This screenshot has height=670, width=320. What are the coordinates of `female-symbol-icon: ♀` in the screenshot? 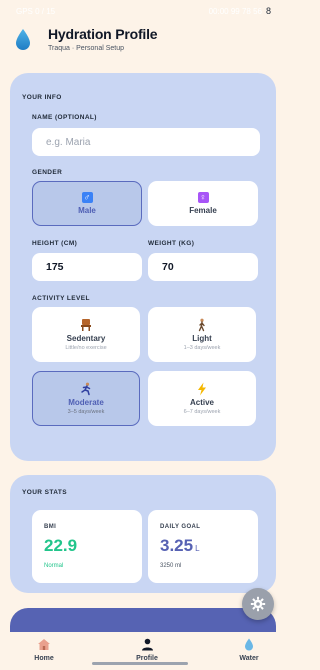 It's located at (203, 197).